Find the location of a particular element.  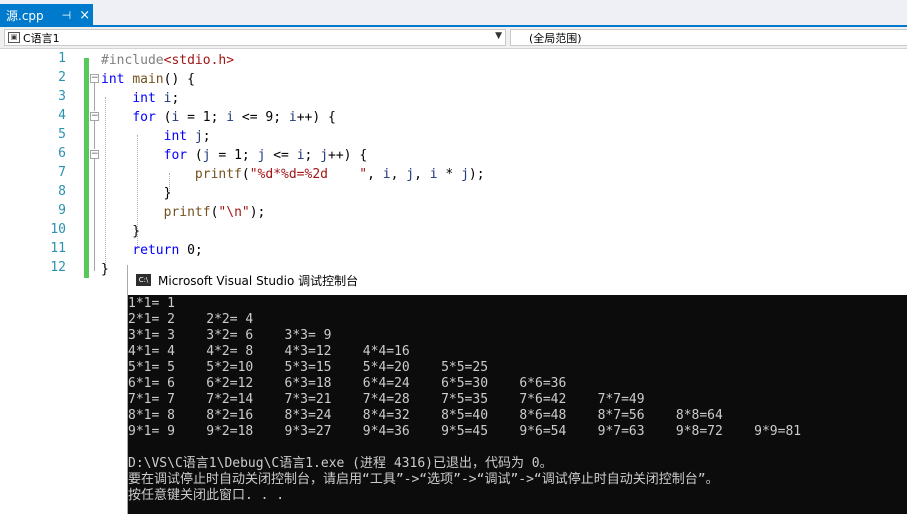

code-line: int i; is located at coordinates (140, 98).